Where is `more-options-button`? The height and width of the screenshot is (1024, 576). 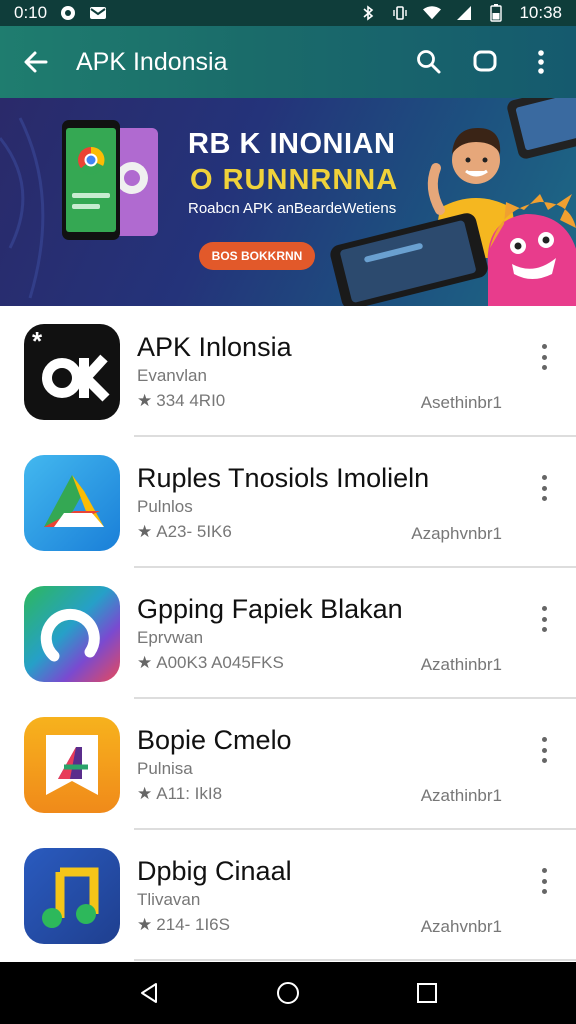
more-options-button is located at coordinates (541, 62).